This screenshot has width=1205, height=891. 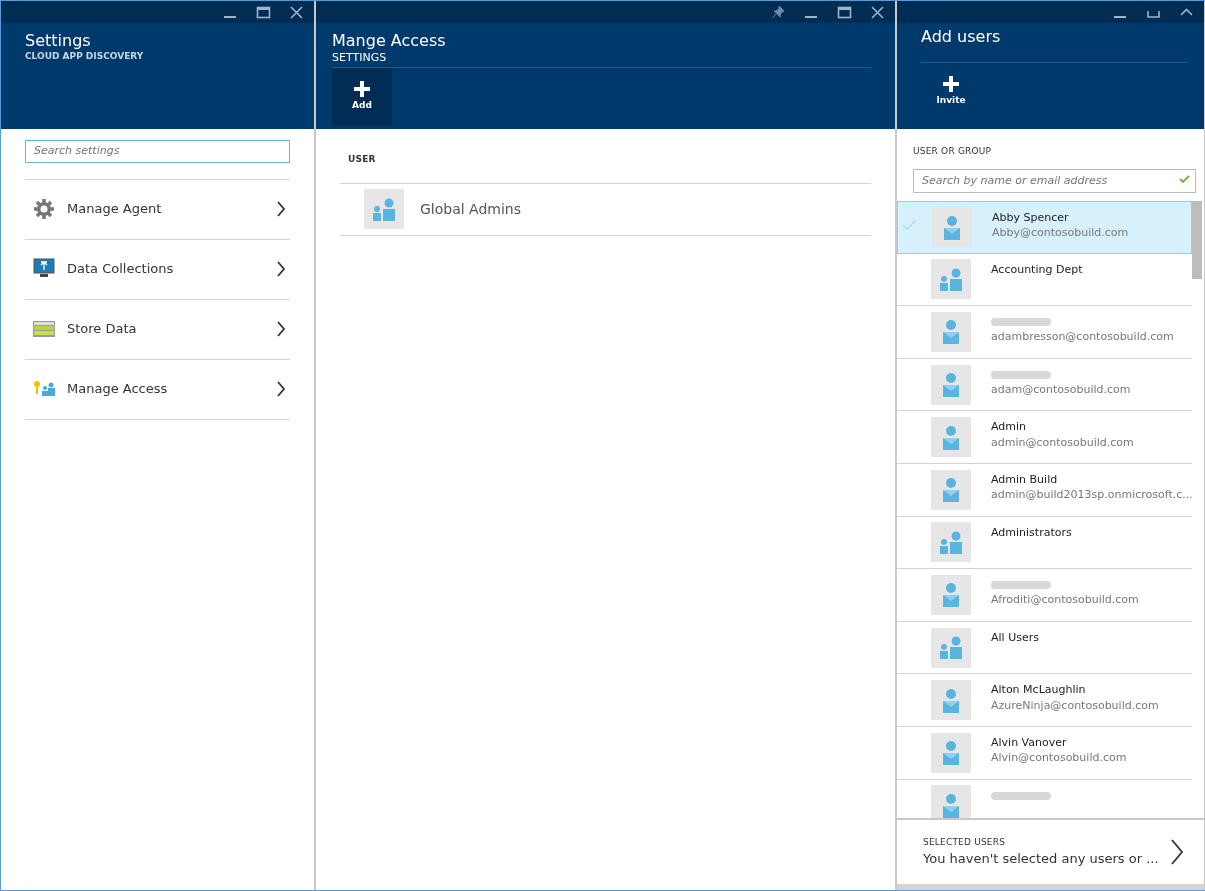 What do you see at coordinates (157, 269) in the screenshot?
I see `settings-item: Data Collections` at bounding box center [157, 269].